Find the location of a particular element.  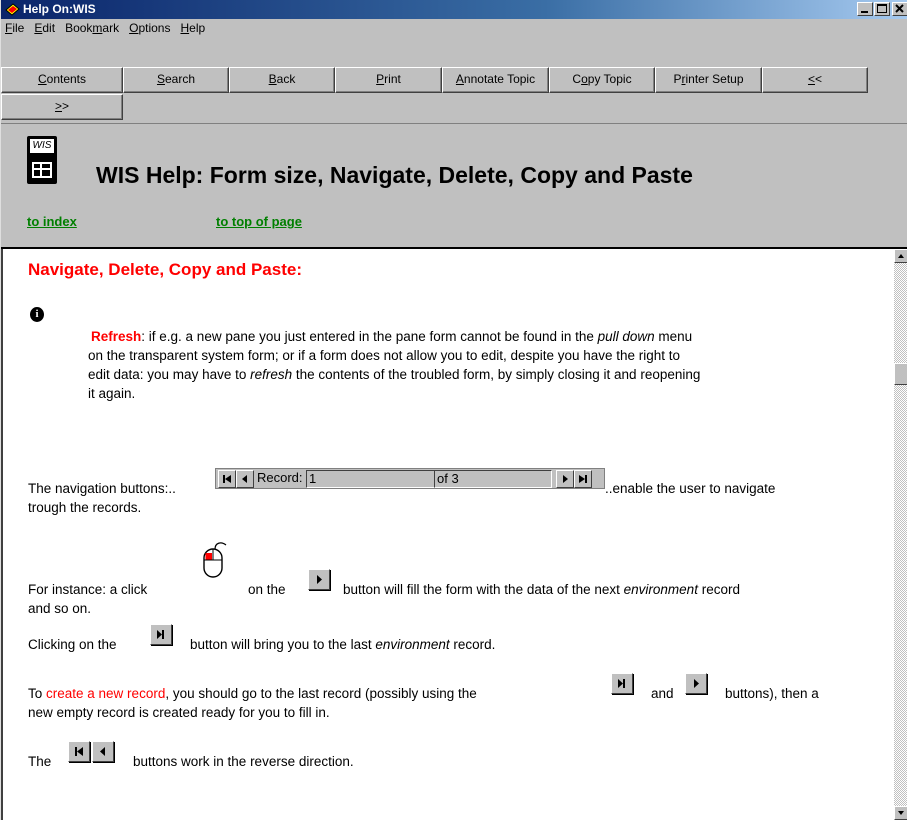

first-record-button is located at coordinates (227, 479).